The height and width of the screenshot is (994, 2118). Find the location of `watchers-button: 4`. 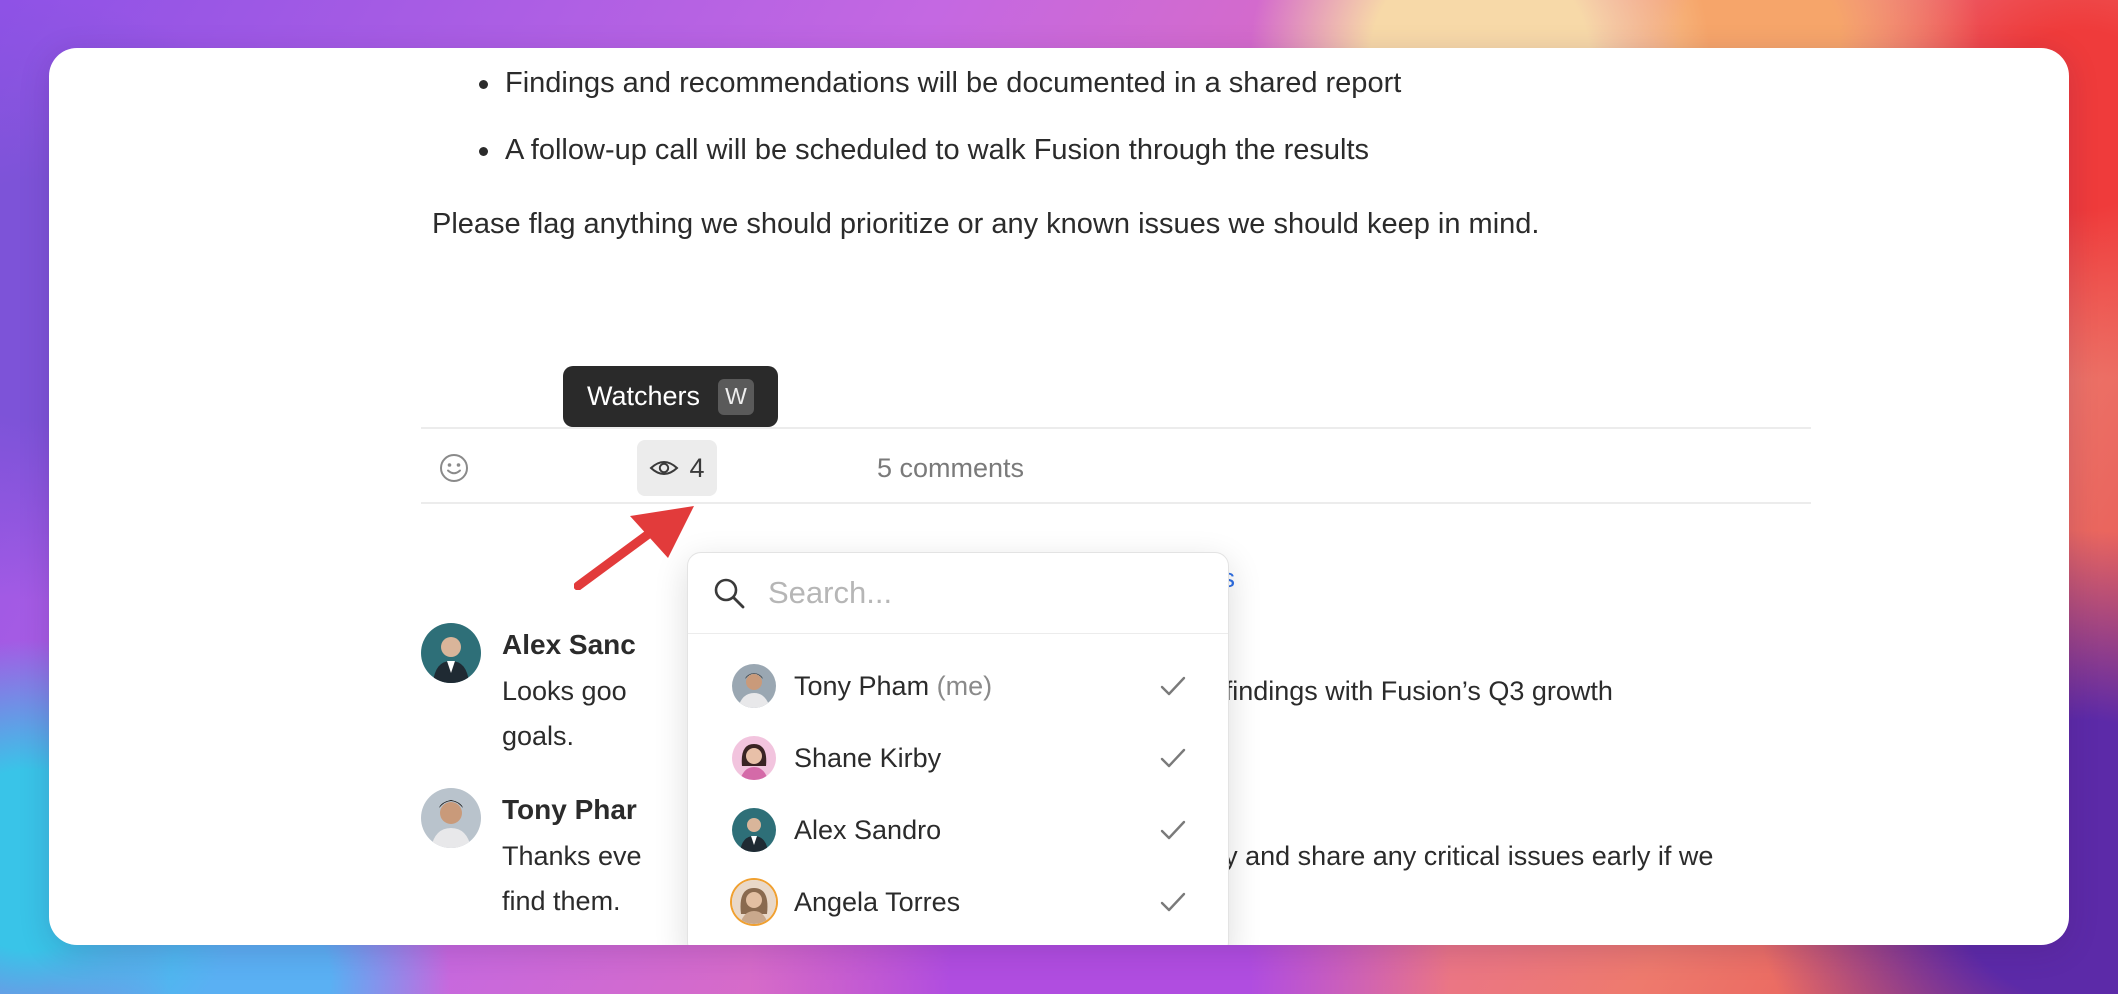

watchers-button: 4 is located at coordinates (677, 468).